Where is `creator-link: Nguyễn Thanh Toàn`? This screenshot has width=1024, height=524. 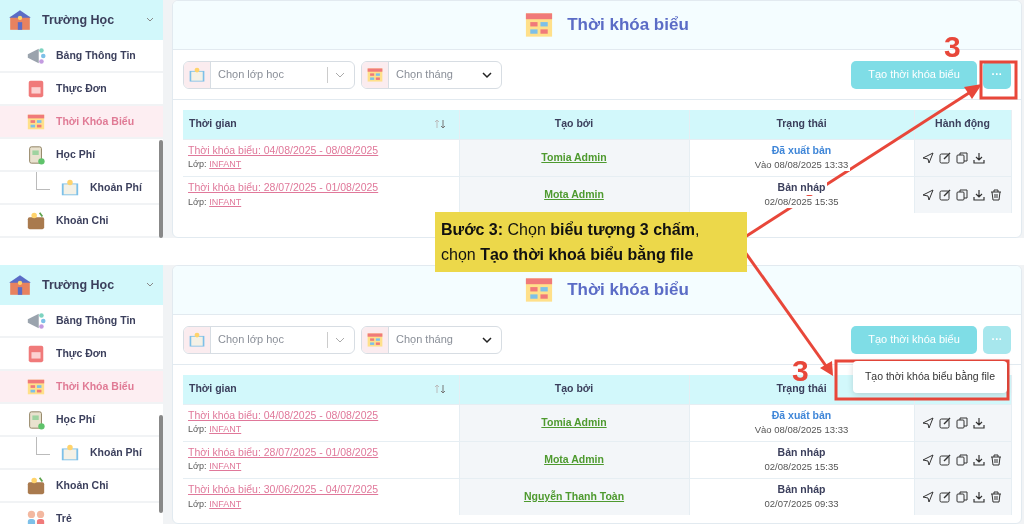
creator-link: Nguyễn Thanh Toàn is located at coordinates (574, 495).